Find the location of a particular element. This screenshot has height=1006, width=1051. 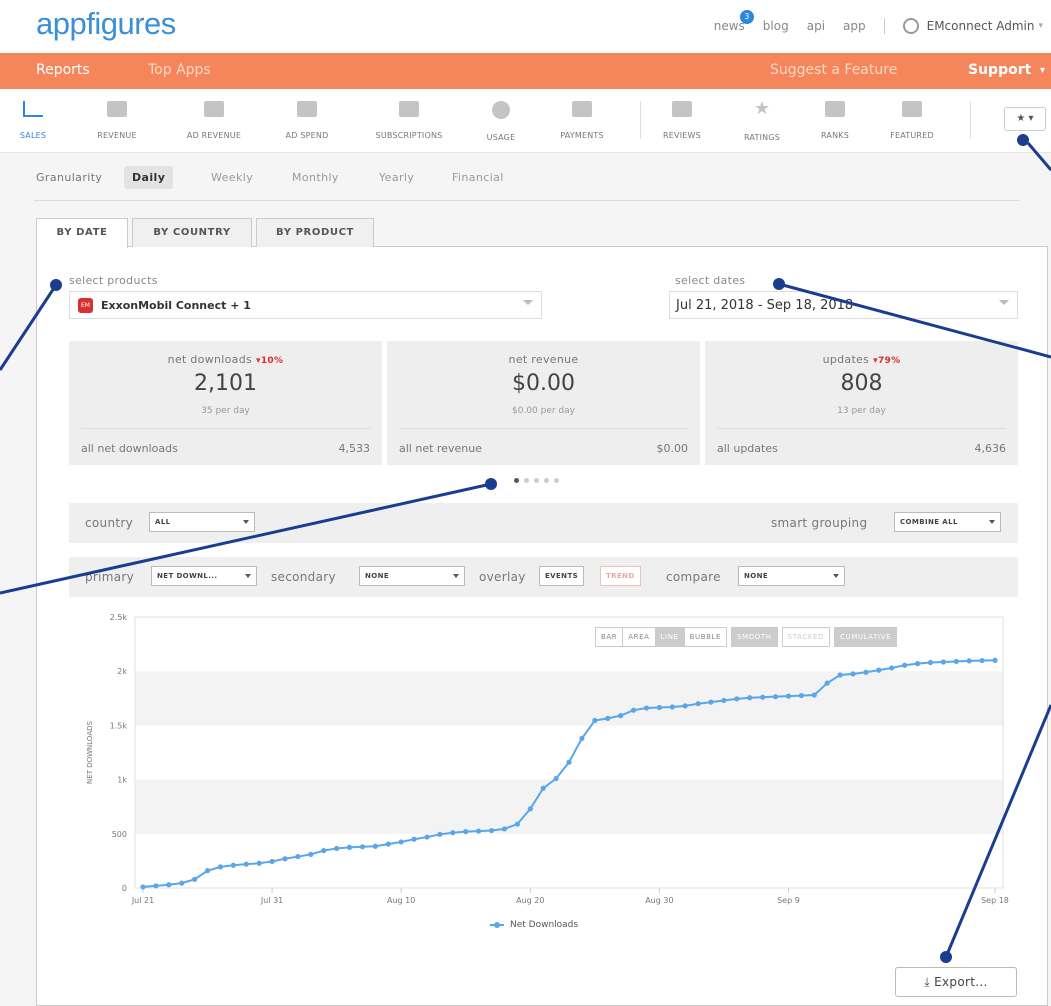

card-title-text: net revenue is located at coordinates (543, 359).